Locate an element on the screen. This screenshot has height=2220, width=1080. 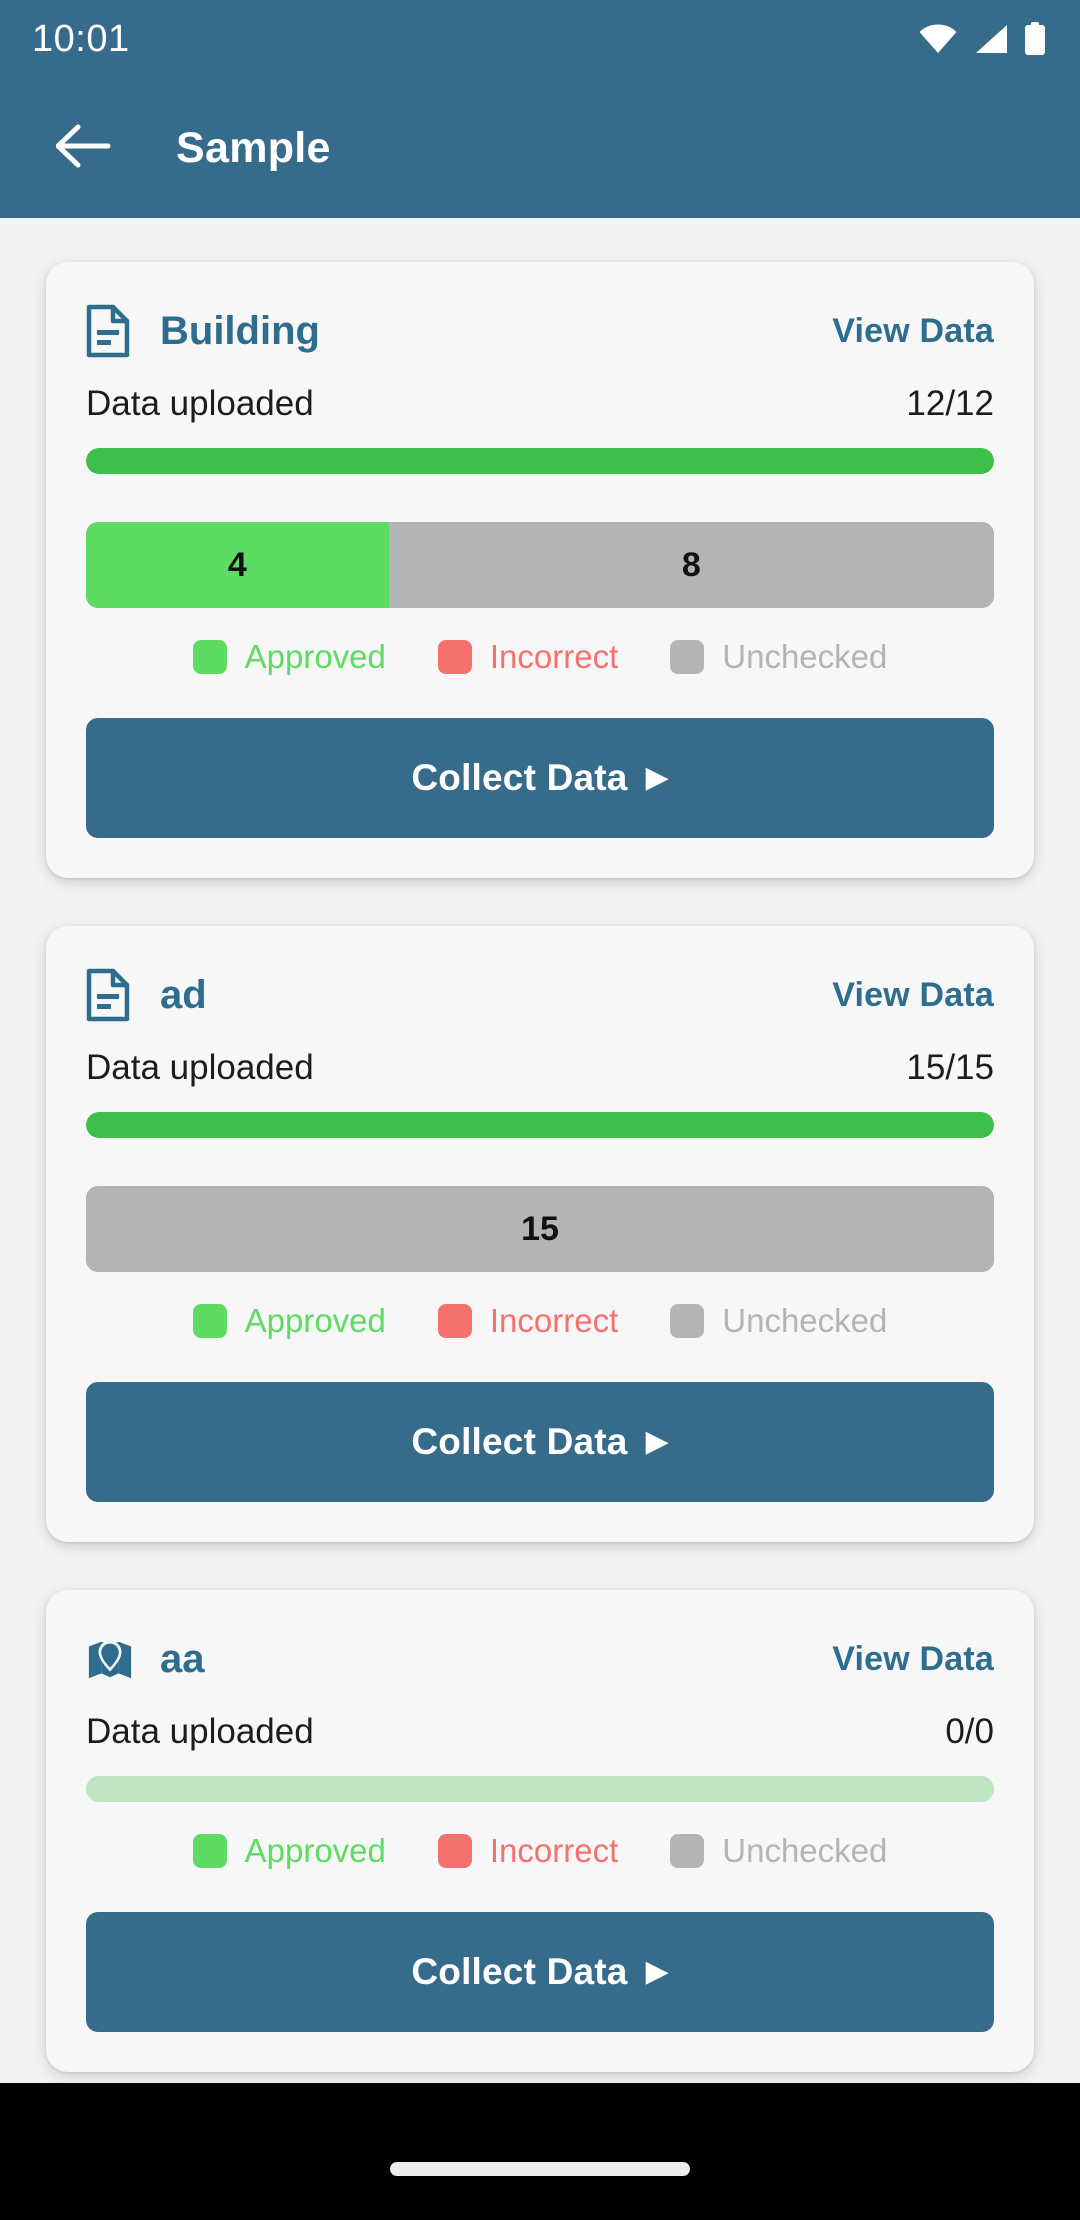
status-bar: 10:01 is located at coordinates (540, 39).